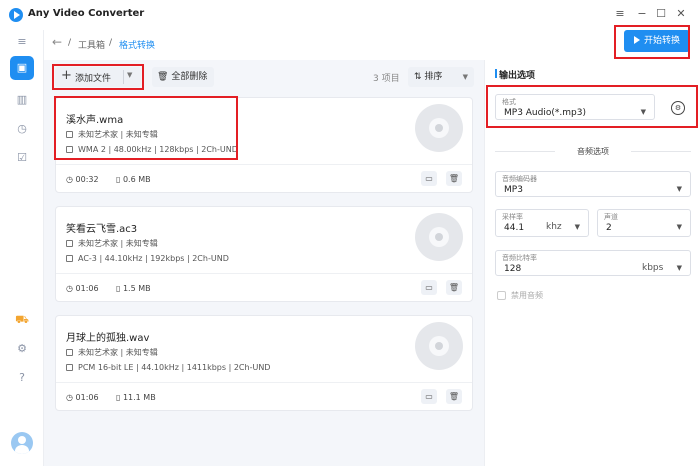 This screenshot has width=700, height=466. I want to click on cart-icon: ⛟, so click(22, 320).